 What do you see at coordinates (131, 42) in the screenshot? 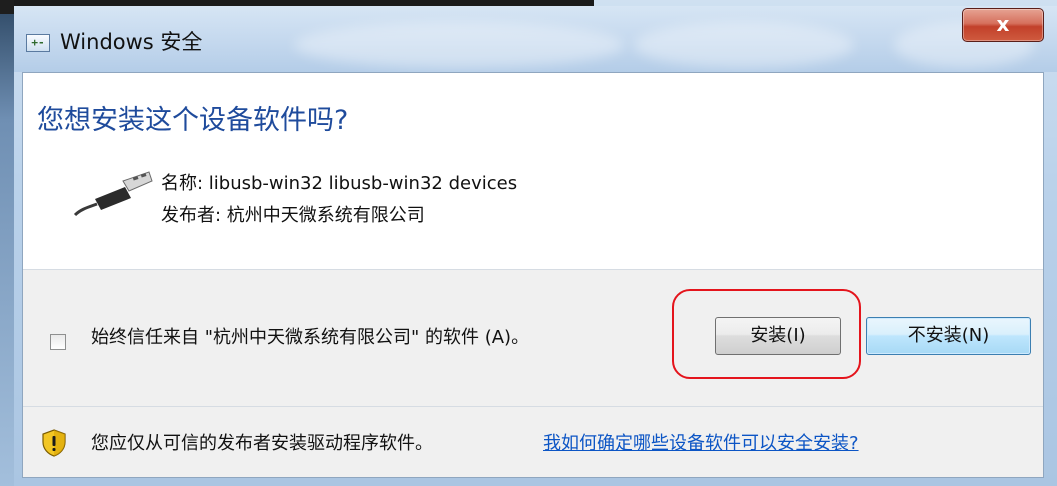
I see `window-title: Windows 安全` at bounding box center [131, 42].